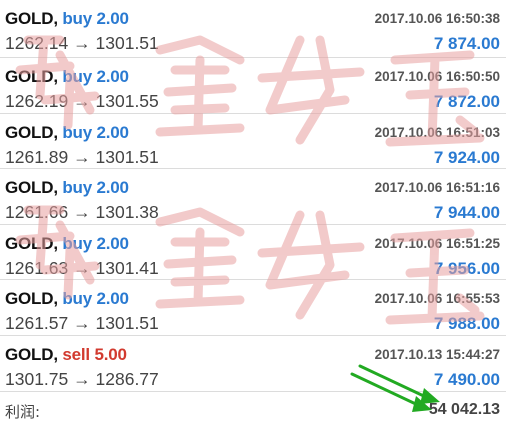  Describe the element at coordinates (437, 132) in the screenshot. I see `trade-time: 2017.10.06 16:51:03` at that location.